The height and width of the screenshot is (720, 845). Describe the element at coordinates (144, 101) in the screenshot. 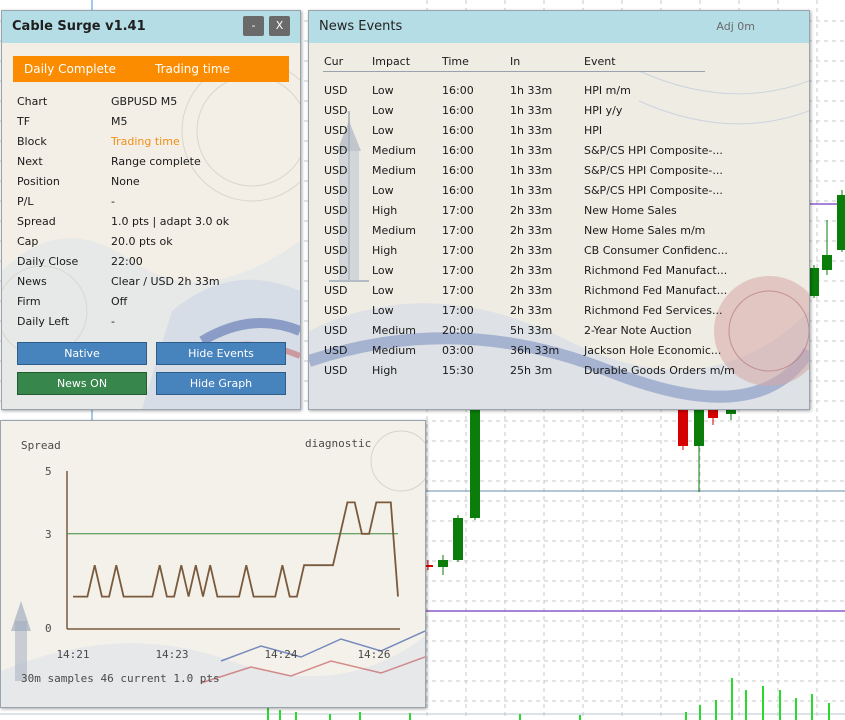

I see `info-value: GBPUSD M5` at that location.